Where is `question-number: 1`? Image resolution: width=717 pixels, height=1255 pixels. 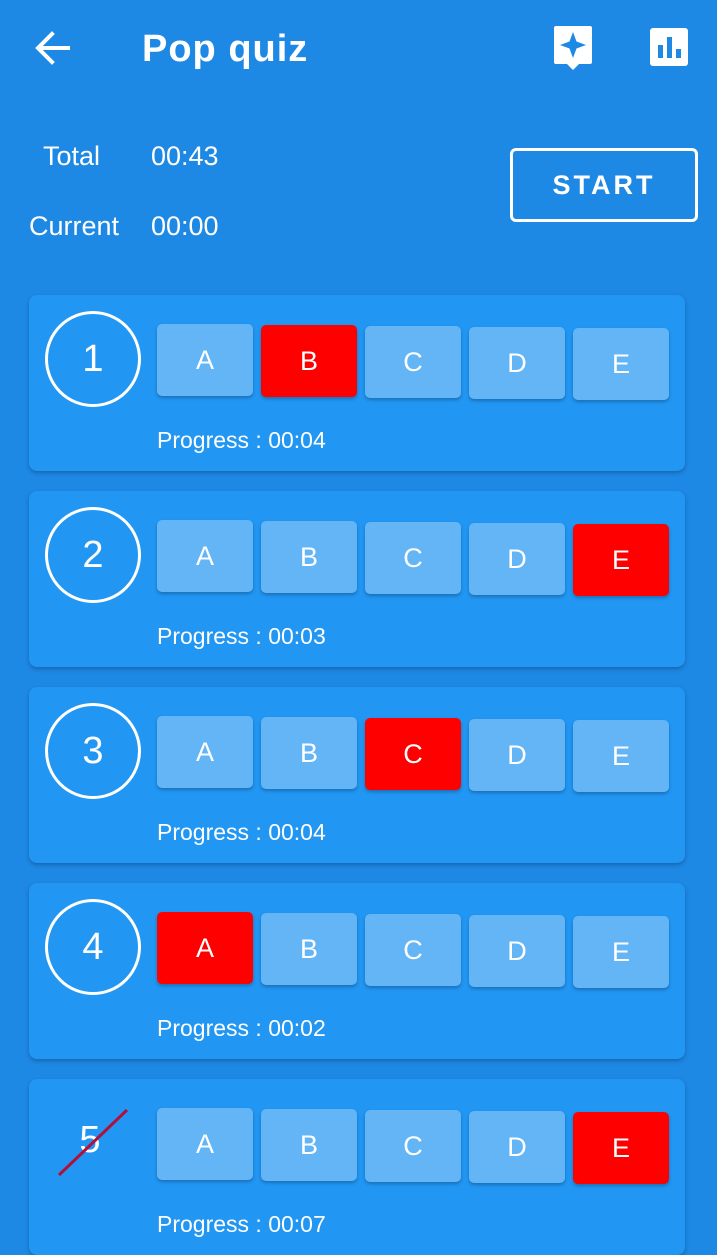 question-number: 1 is located at coordinates (93, 359).